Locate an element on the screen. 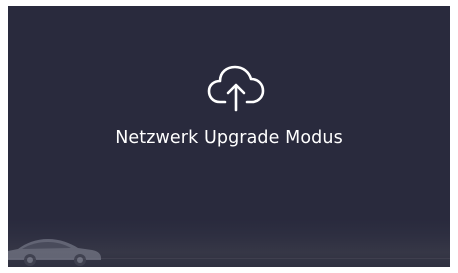 Image resolution: width=458 pixels, height=273 pixels. screen-title: Netzwerk Upgrade Modus is located at coordinates (229, 138).